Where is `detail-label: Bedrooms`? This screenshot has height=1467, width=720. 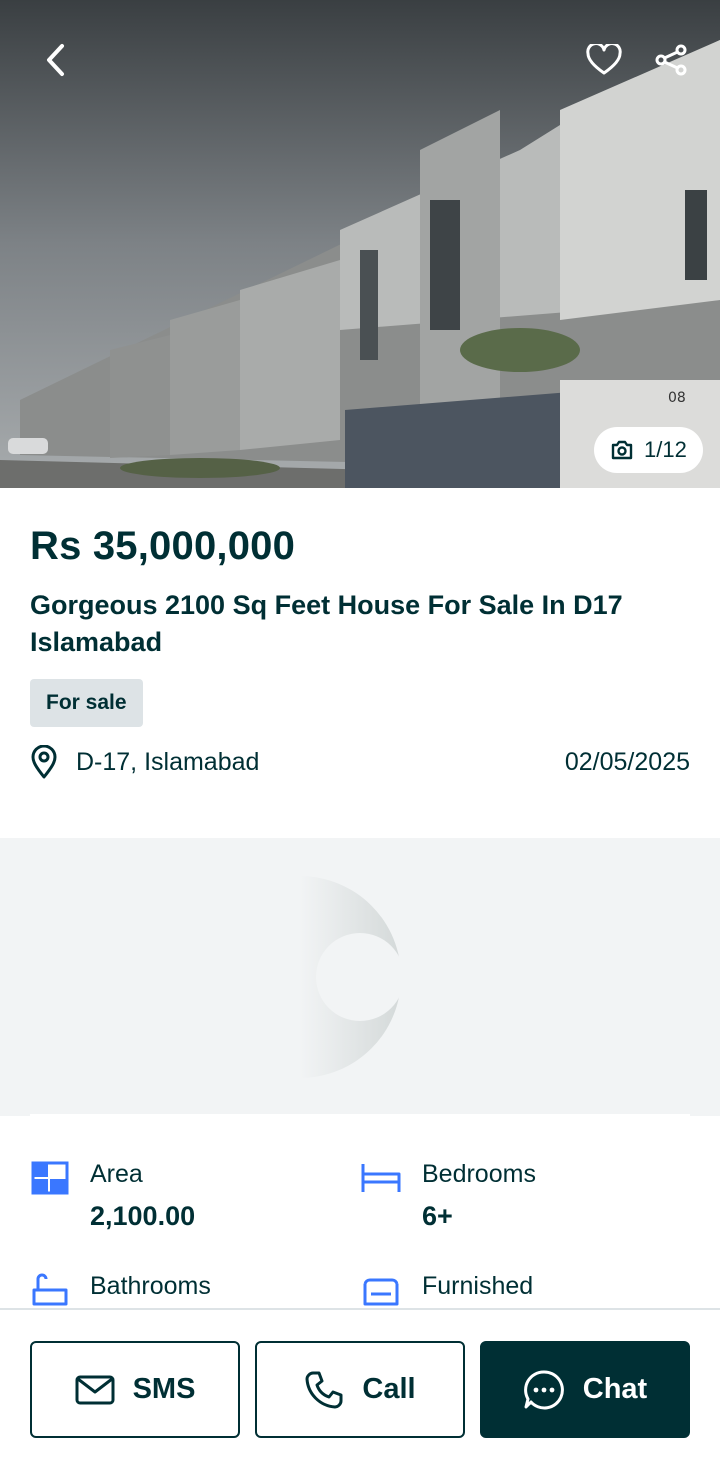 detail-label: Bedrooms is located at coordinates (479, 1174).